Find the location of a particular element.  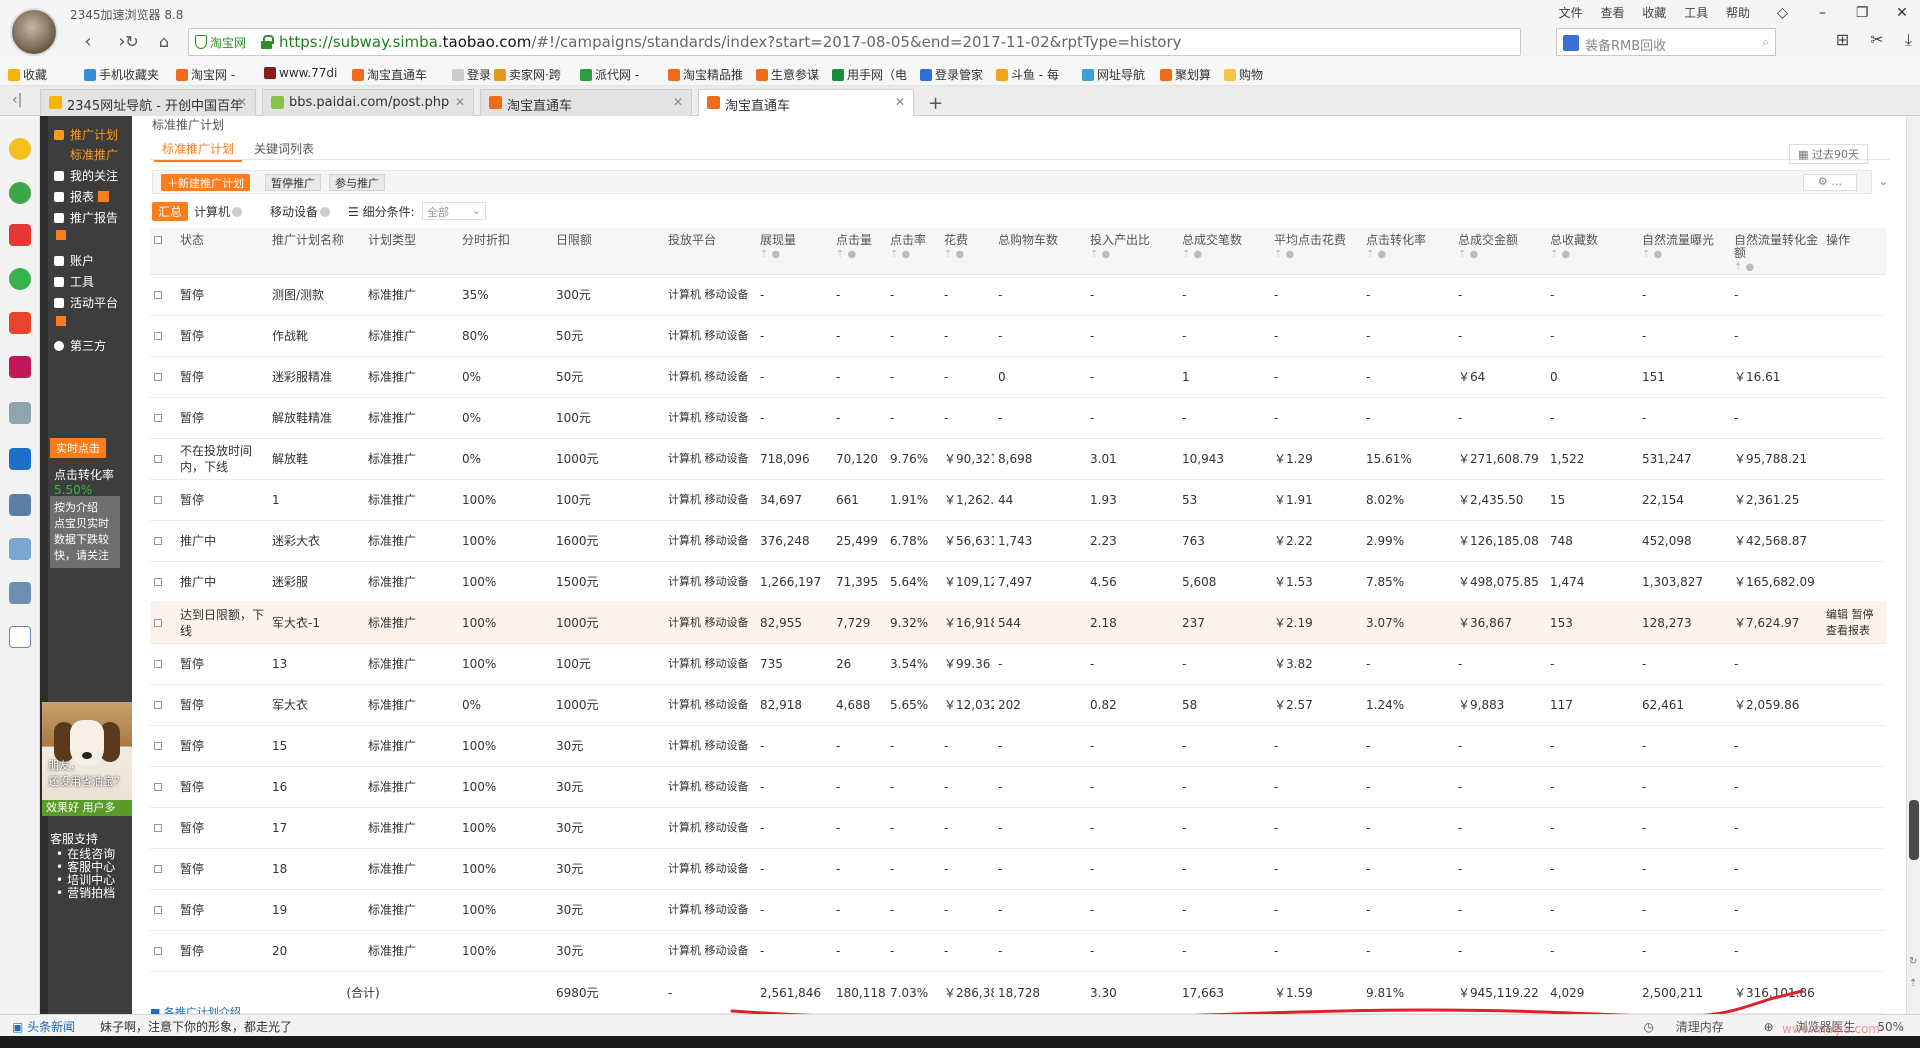

zoom-level: 50% is located at coordinates (1890, 1027).